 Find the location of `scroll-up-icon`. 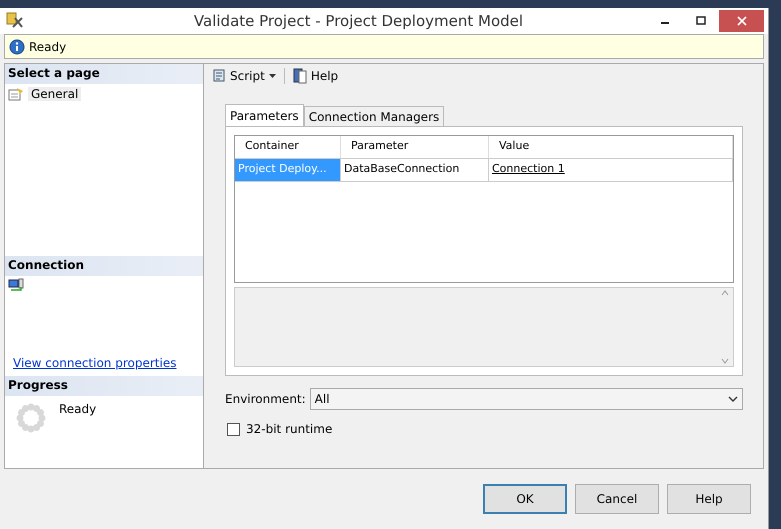

scroll-up-icon is located at coordinates (725, 293).